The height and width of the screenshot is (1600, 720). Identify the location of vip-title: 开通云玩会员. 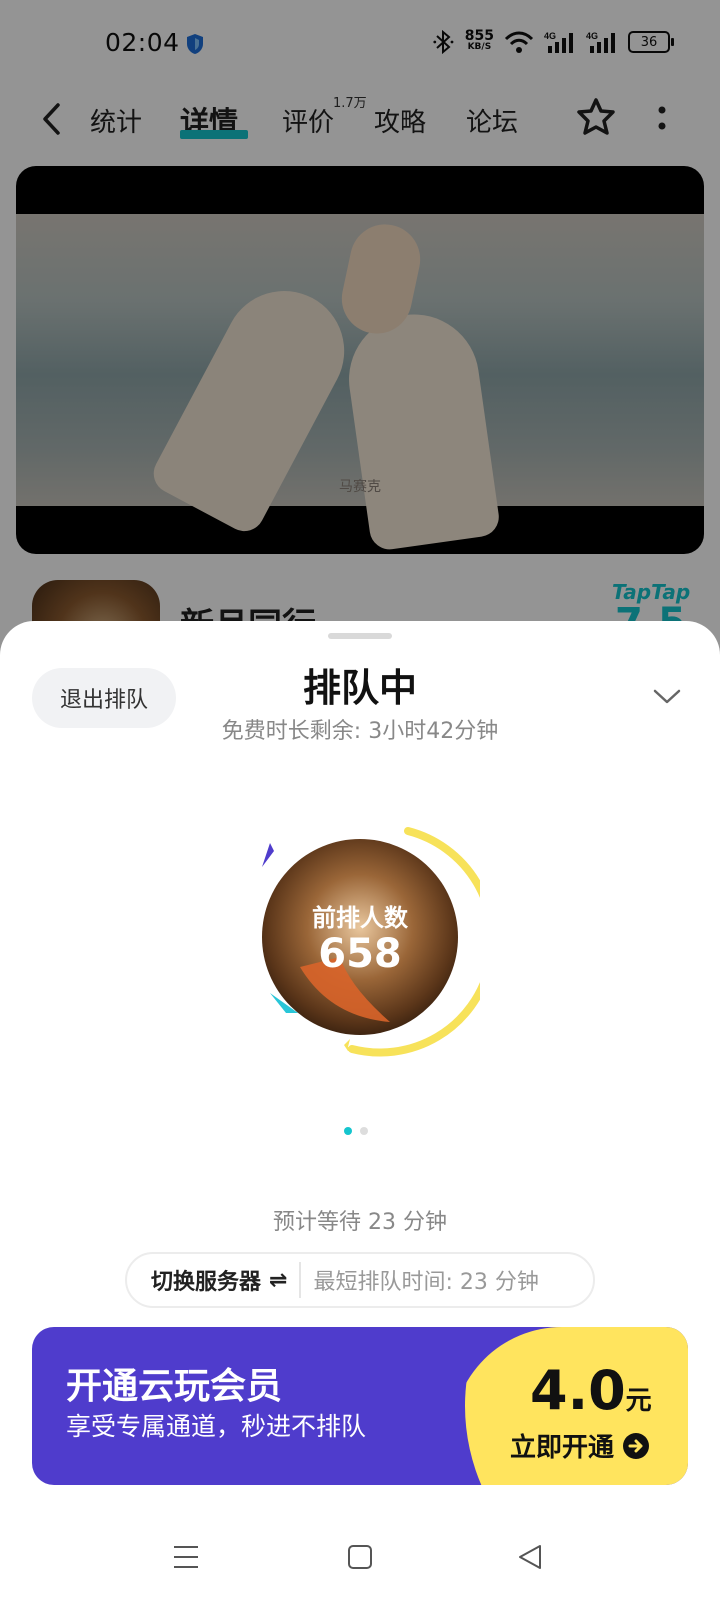
(174, 1386).